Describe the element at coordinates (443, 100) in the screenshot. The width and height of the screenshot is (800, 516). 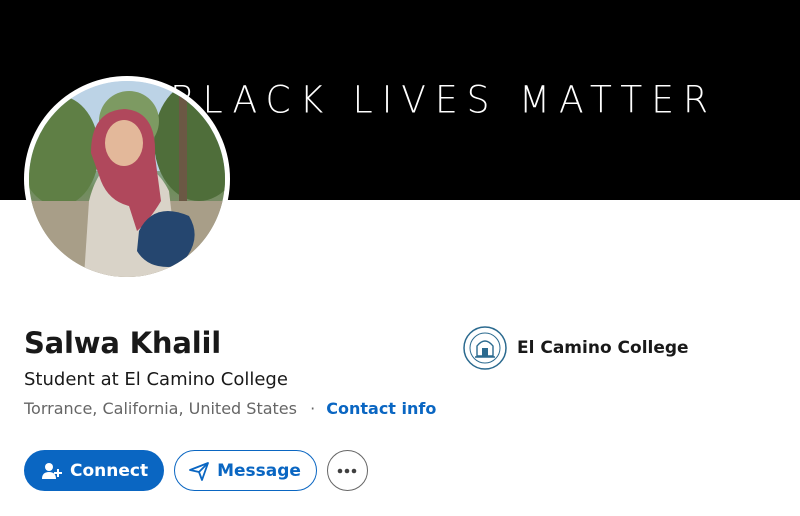
I see `banner-text: BLACK LIVES MATTER` at that location.